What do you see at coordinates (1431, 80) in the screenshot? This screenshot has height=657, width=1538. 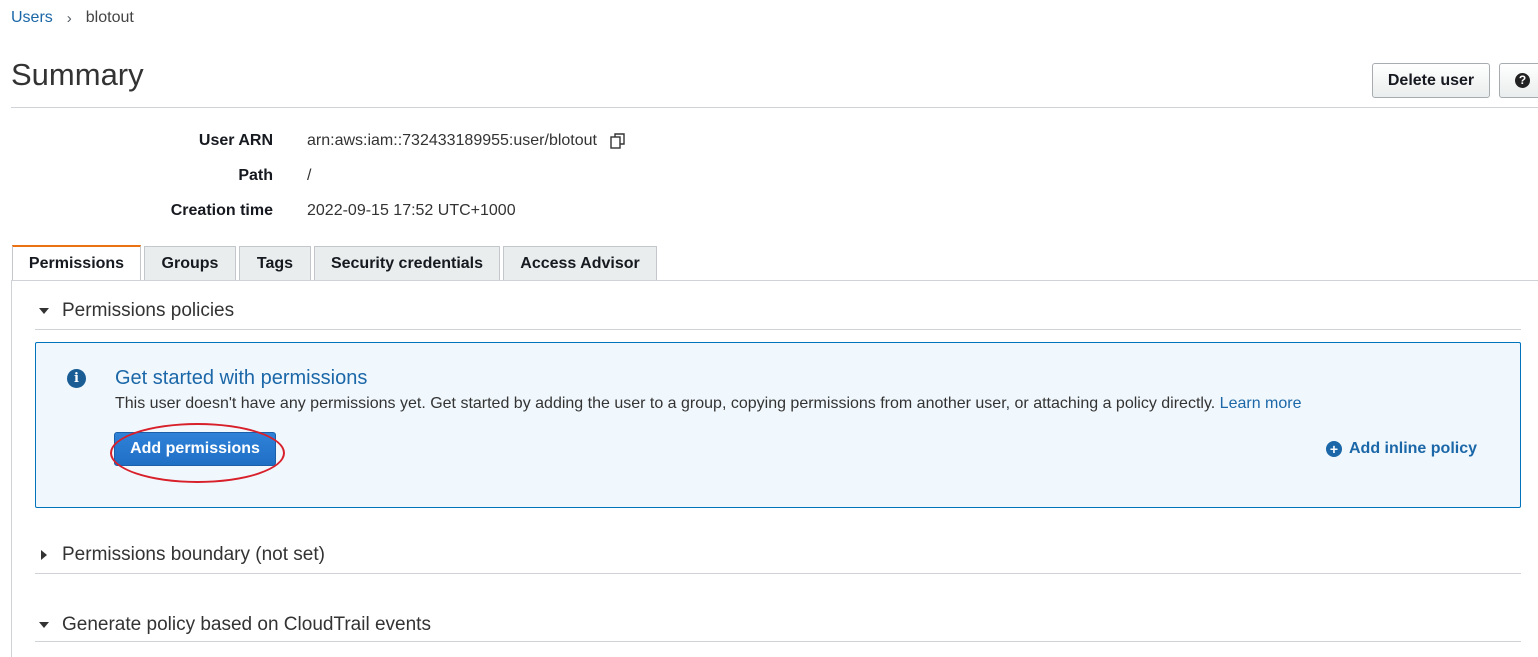 I see `delete-user-button: Delete user` at bounding box center [1431, 80].